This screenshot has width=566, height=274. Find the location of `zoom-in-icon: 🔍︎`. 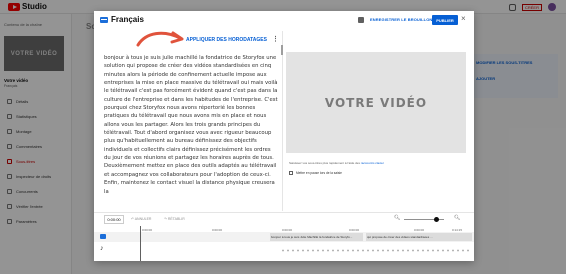

zoom-in-icon: 🔍︎ is located at coordinates (457, 218).